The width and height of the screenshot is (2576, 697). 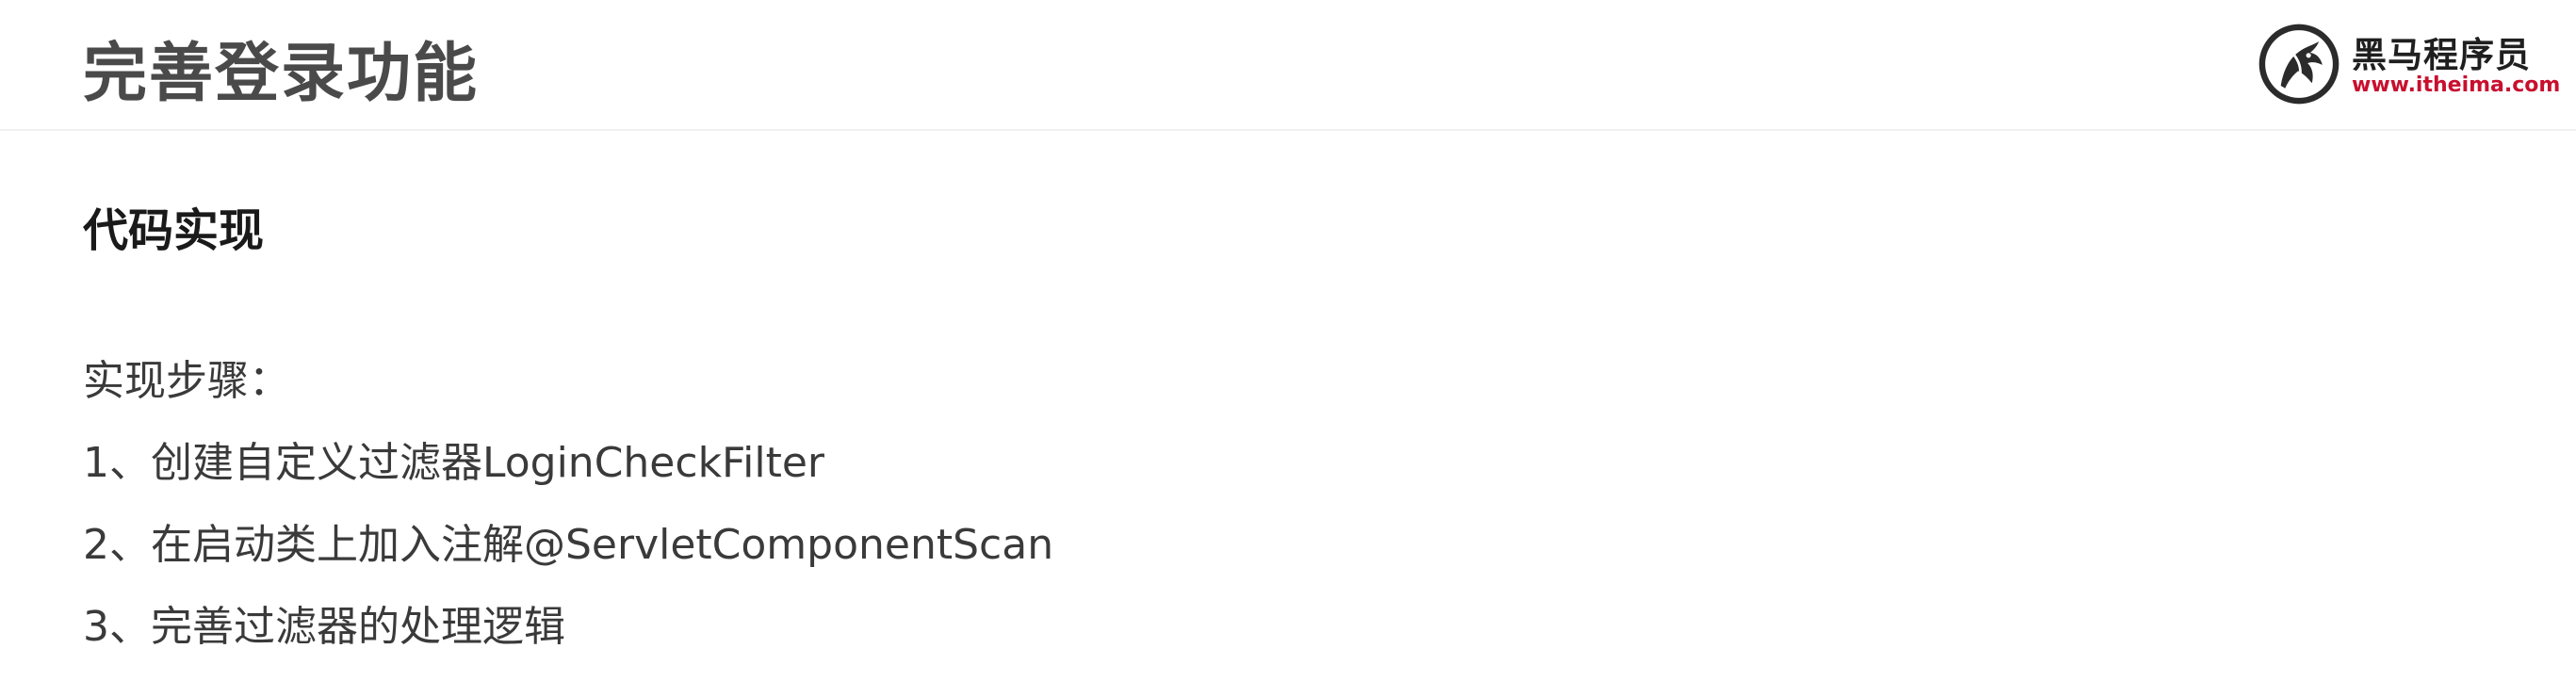 What do you see at coordinates (281, 74) in the screenshot?
I see `page-title: 完善登录功能` at bounding box center [281, 74].